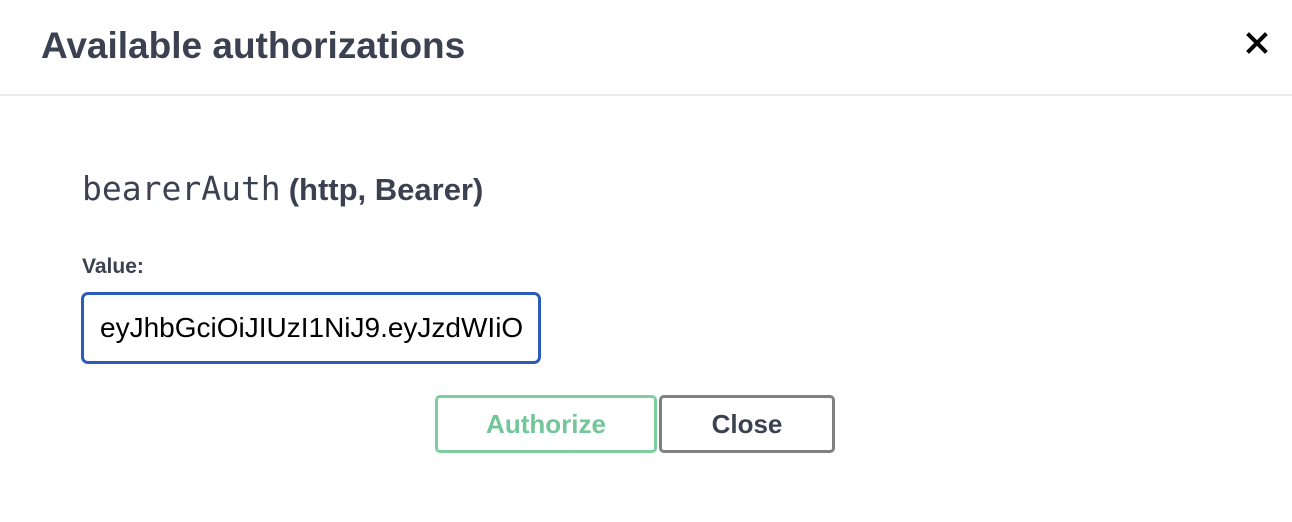  I want to click on authorize-button: Authorize, so click(546, 424).